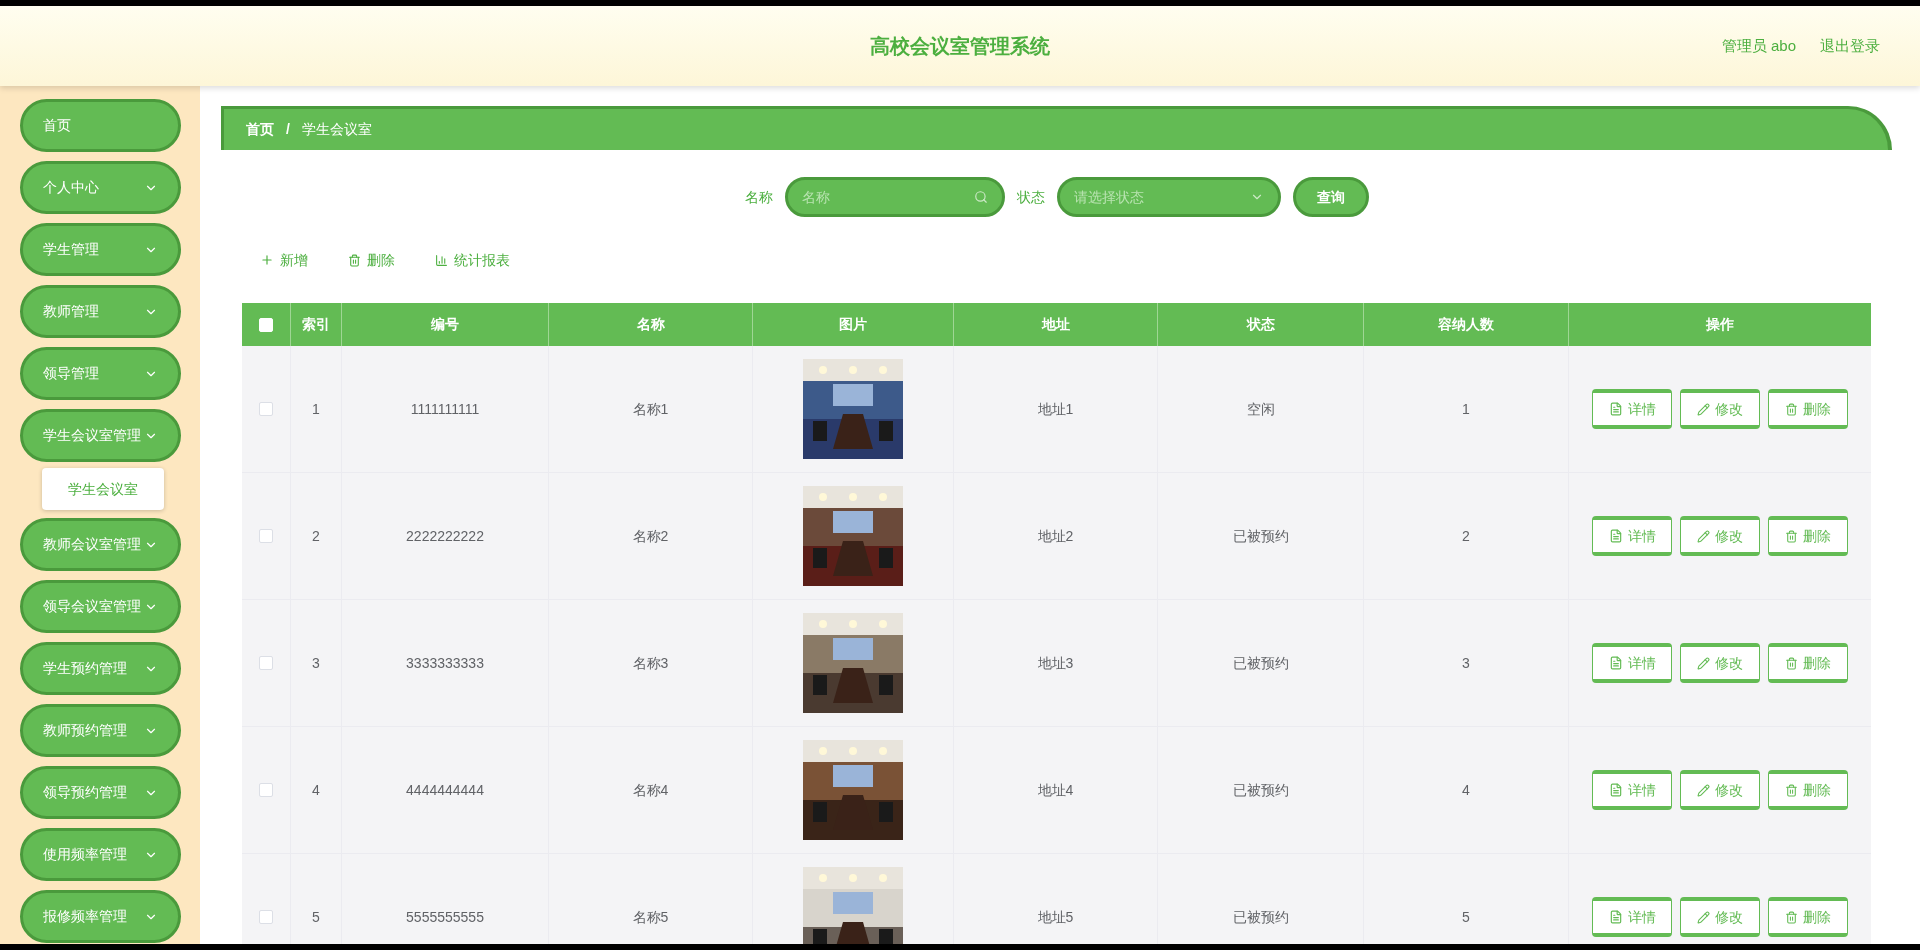 The image size is (1920, 950). What do you see at coordinates (336, 129) in the screenshot?
I see `breadcrumb-item: 学生会议室` at bounding box center [336, 129].